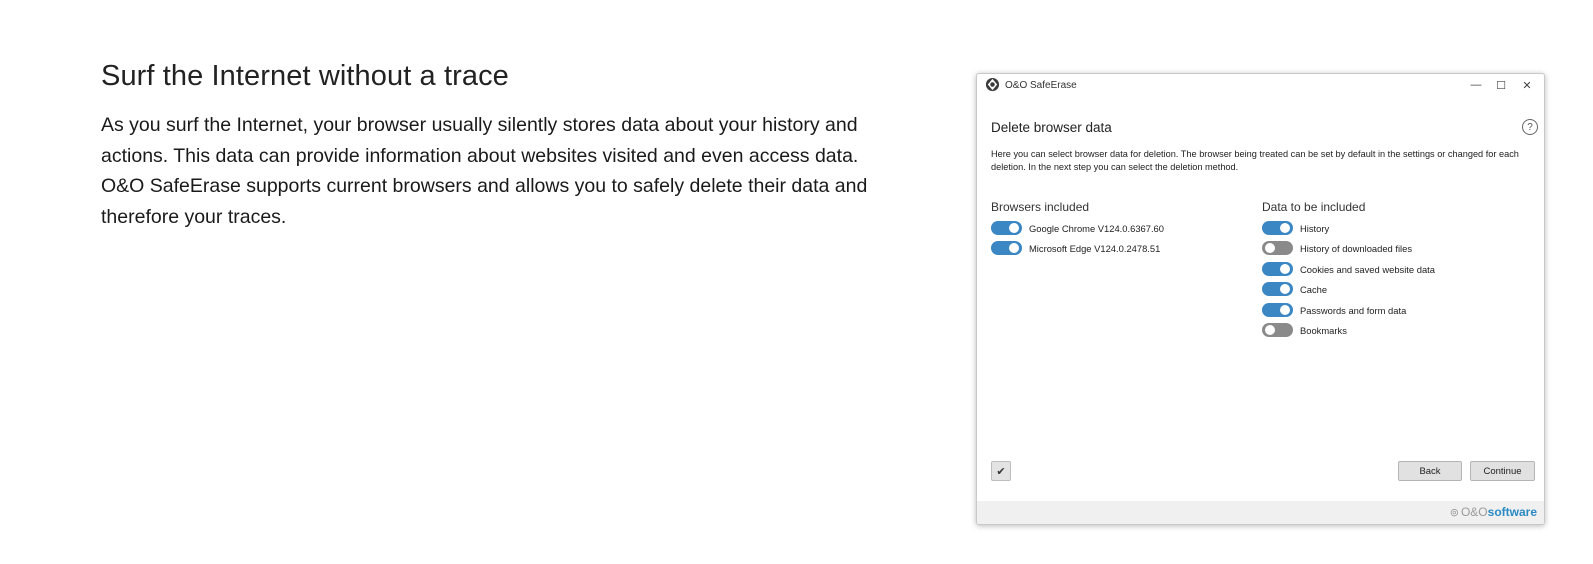  I want to click on intro-title: Surf the Internet without a trace, so click(305, 76).